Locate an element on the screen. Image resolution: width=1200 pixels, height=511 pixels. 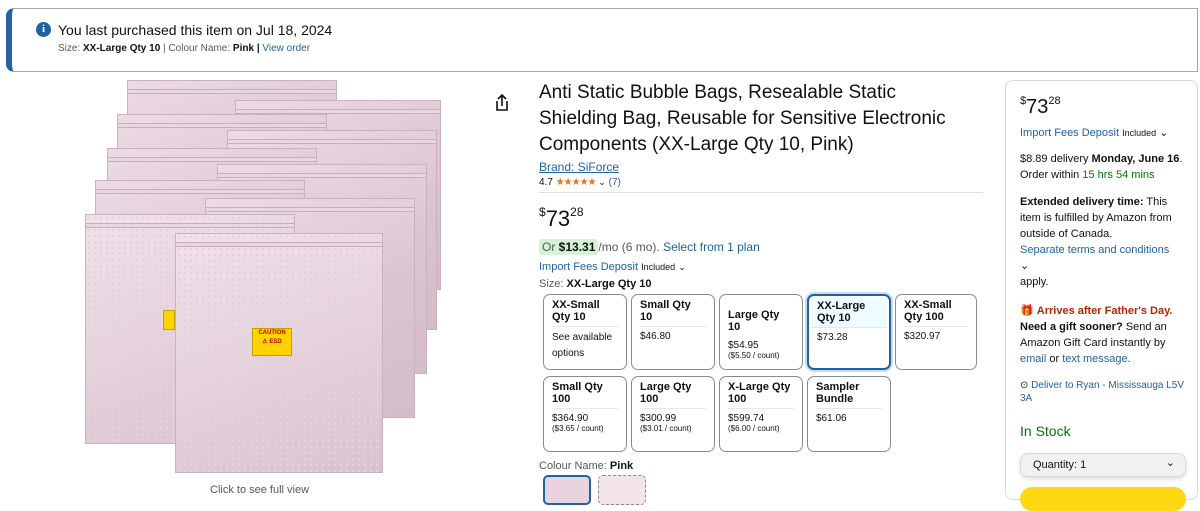
text-message-link: text message is located at coordinates (1094, 359).